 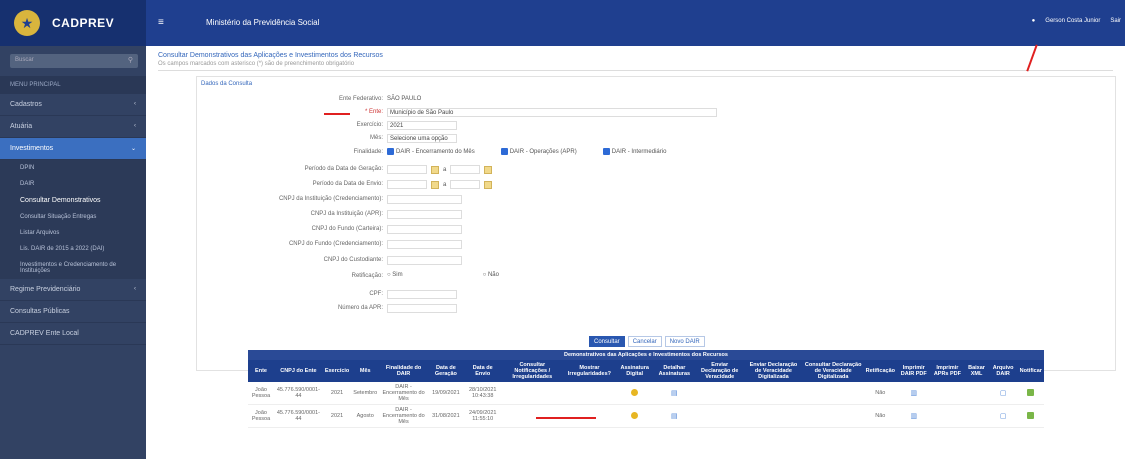 What do you see at coordinates (73, 127) in the screenshot?
I see `sidebar-item-atuaria: Atuária ‹` at bounding box center [73, 127].